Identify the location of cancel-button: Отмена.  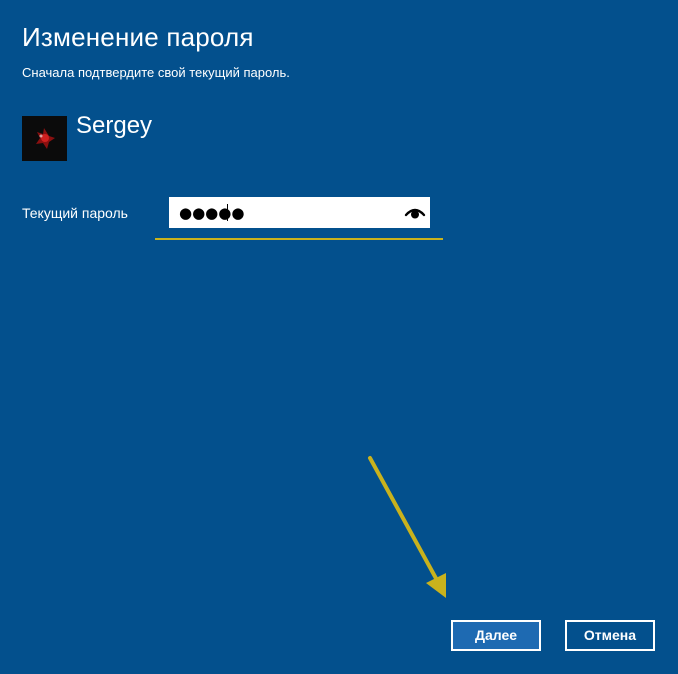
(610, 635).